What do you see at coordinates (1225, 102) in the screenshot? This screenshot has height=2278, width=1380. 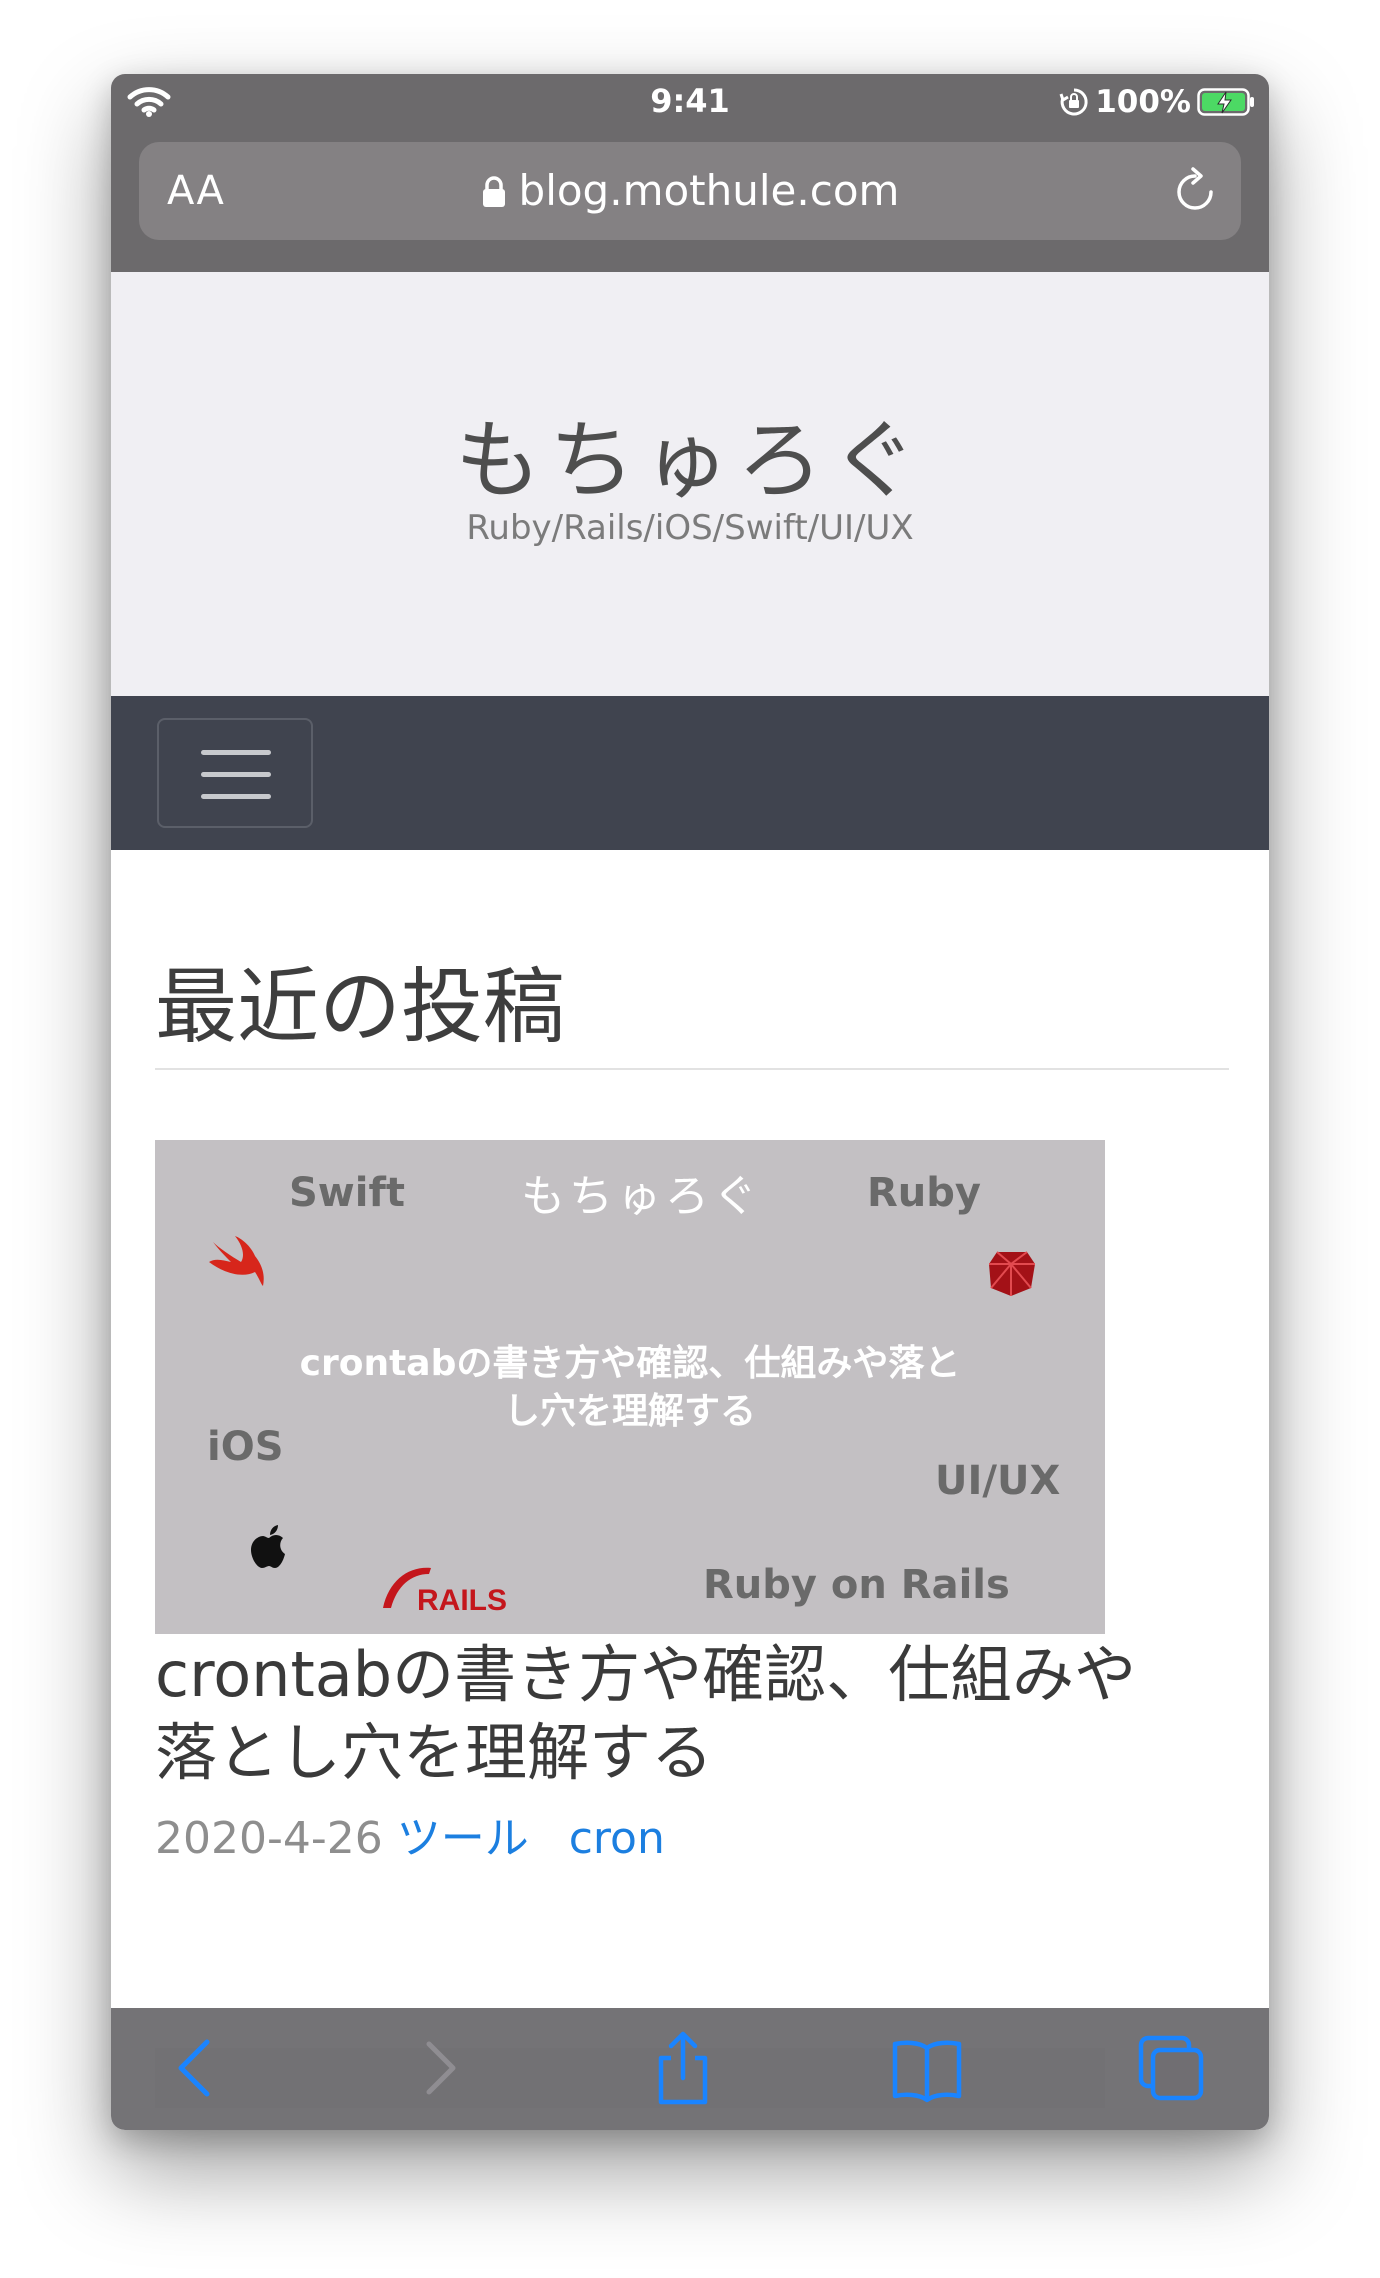 I see `battery-charging-icon` at bounding box center [1225, 102].